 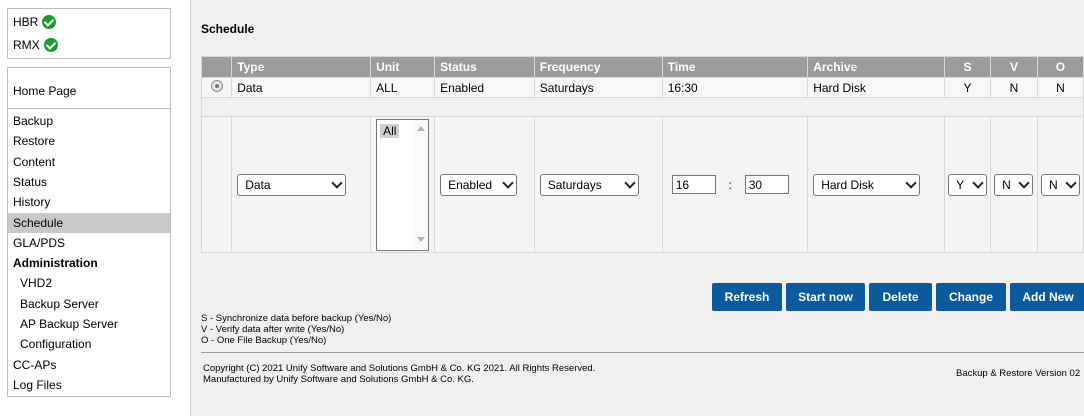 What do you see at coordinates (421, 184) in the screenshot?
I see `listbox-scrollbar` at bounding box center [421, 184].